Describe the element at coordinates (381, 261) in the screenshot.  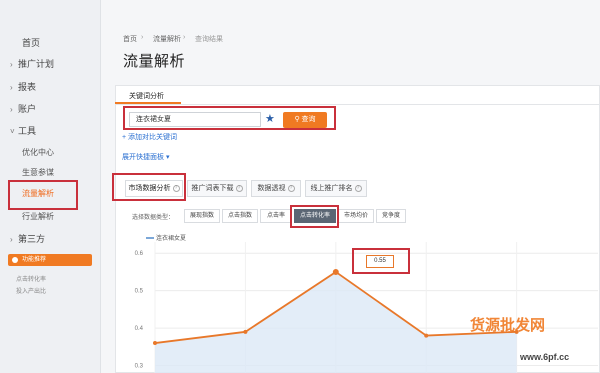
I see `highlight-box` at that location.